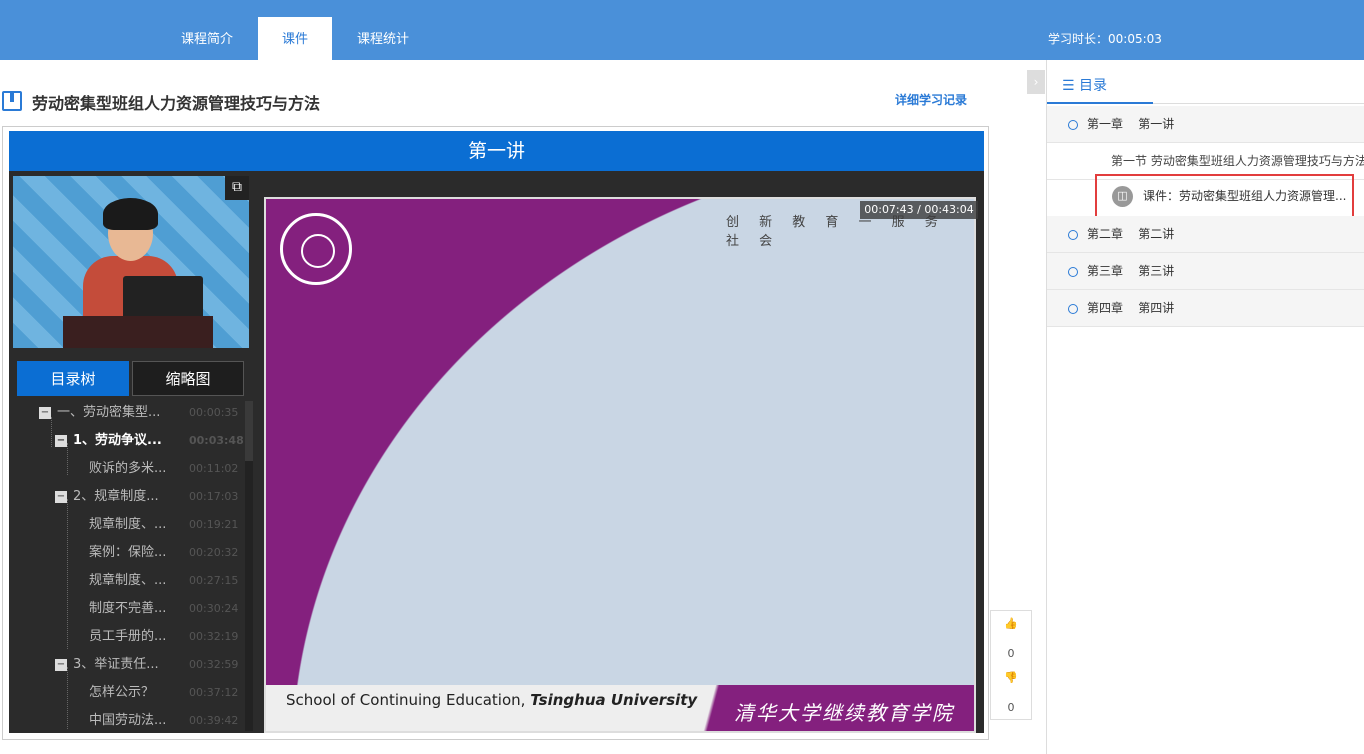 This screenshot has height=754, width=1364. What do you see at coordinates (167, 693) in the screenshot?
I see `tree-node: 怎样公示？ 00:37:12` at bounding box center [167, 693].